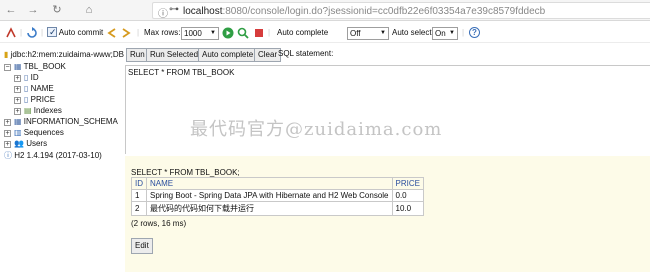 The width and height of the screenshot is (650, 272). I want to click on auto-complete-label: Auto complete, so click(303, 32).